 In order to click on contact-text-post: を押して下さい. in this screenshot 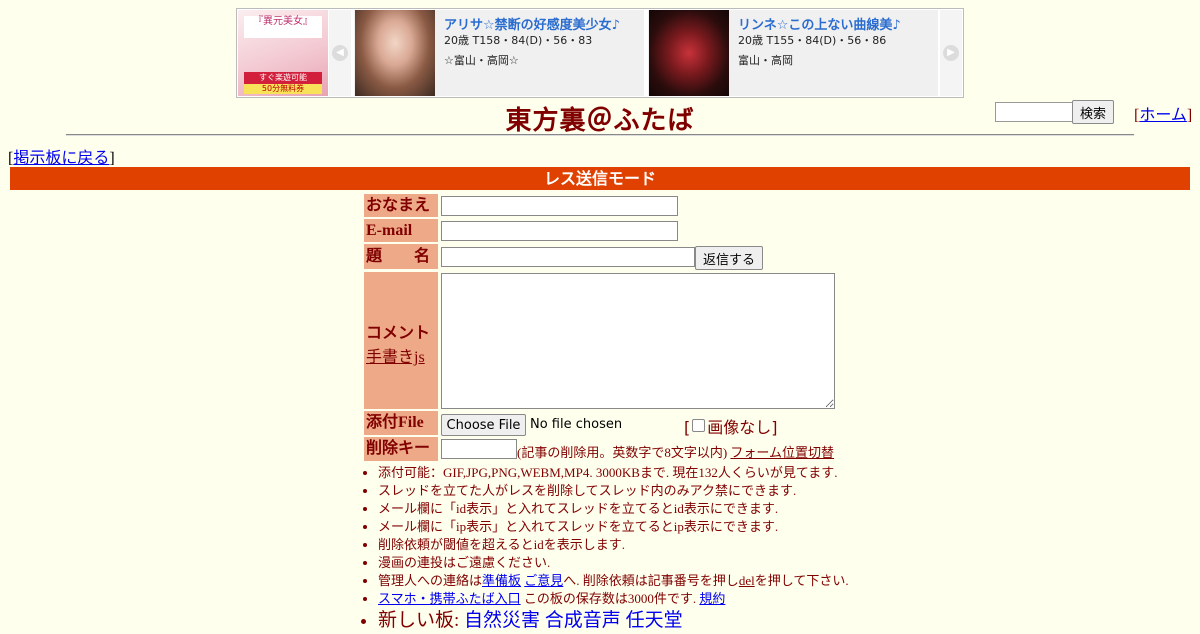, I will do `click(801, 580)`.